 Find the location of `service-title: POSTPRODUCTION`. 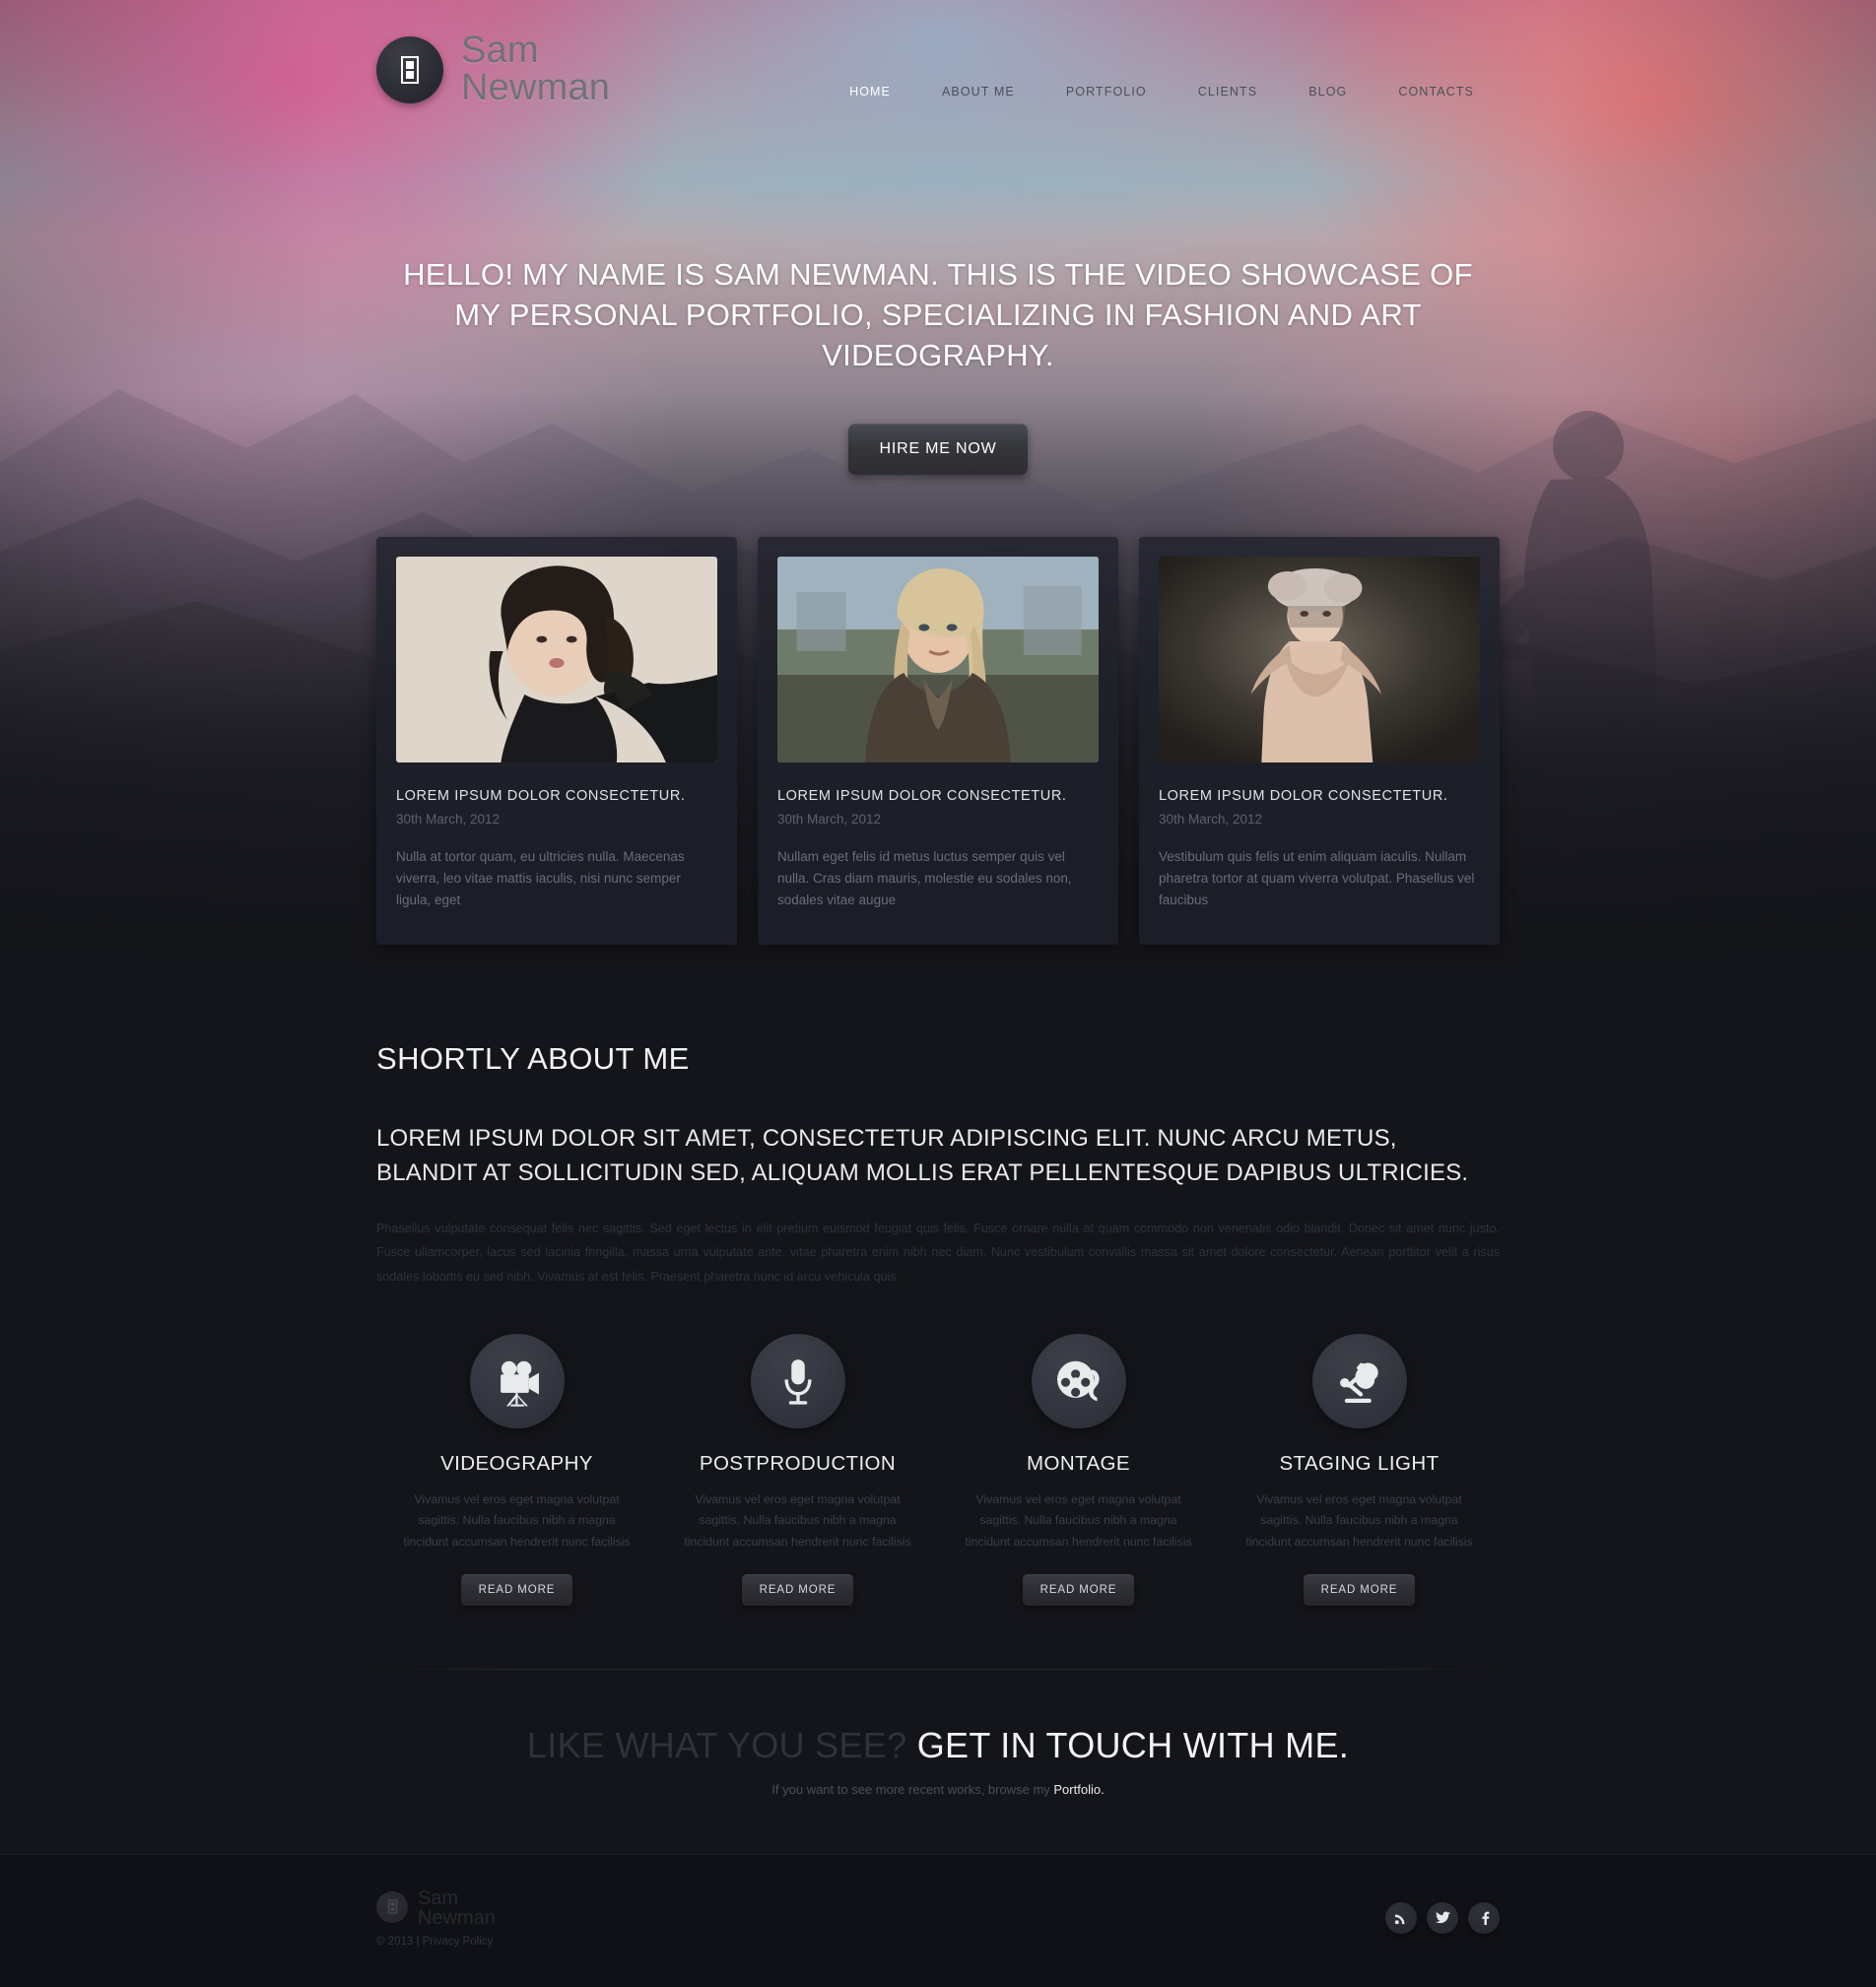

service-title: POSTPRODUCTION is located at coordinates (798, 1464).